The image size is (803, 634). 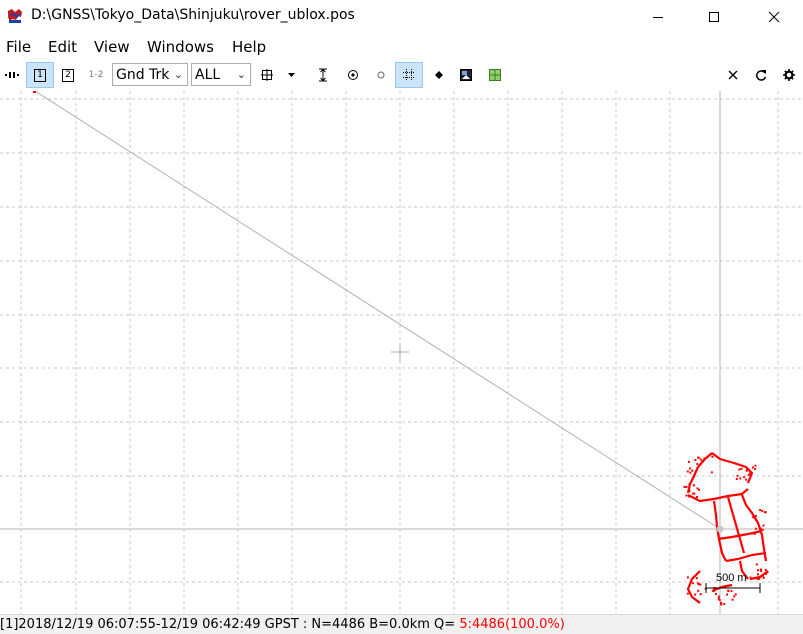 What do you see at coordinates (409, 75) in the screenshot?
I see `show-grid-button` at bounding box center [409, 75].